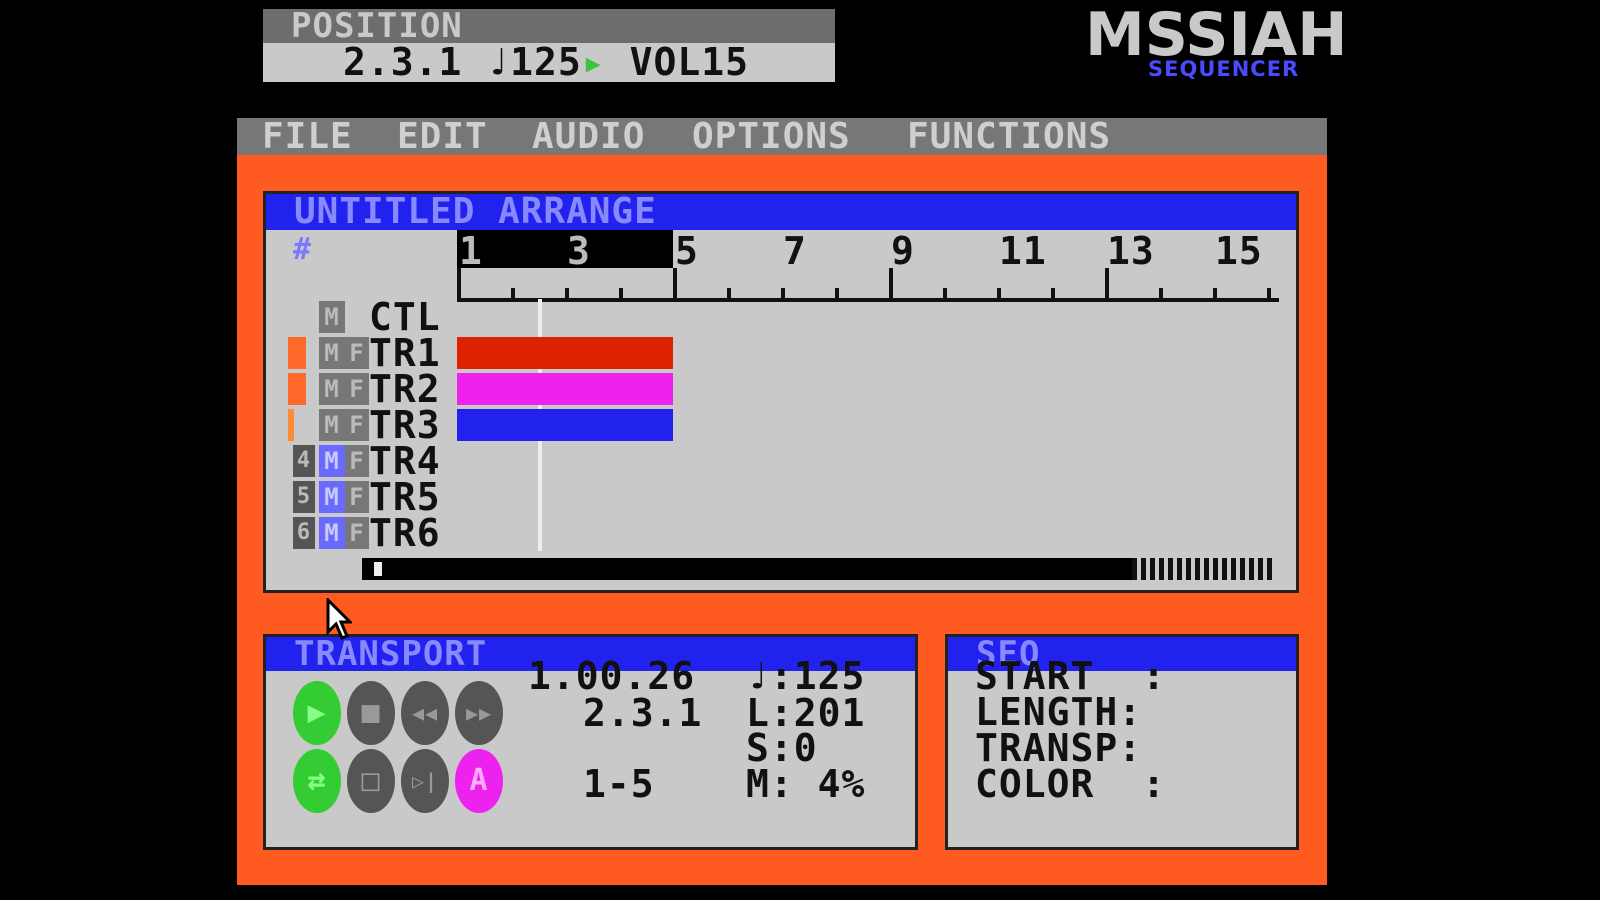 The height and width of the screenshot is (900, 1600). Describe the element at coordinates (405, 497) in the screenshot. I see `track-name: TR5` at that location.